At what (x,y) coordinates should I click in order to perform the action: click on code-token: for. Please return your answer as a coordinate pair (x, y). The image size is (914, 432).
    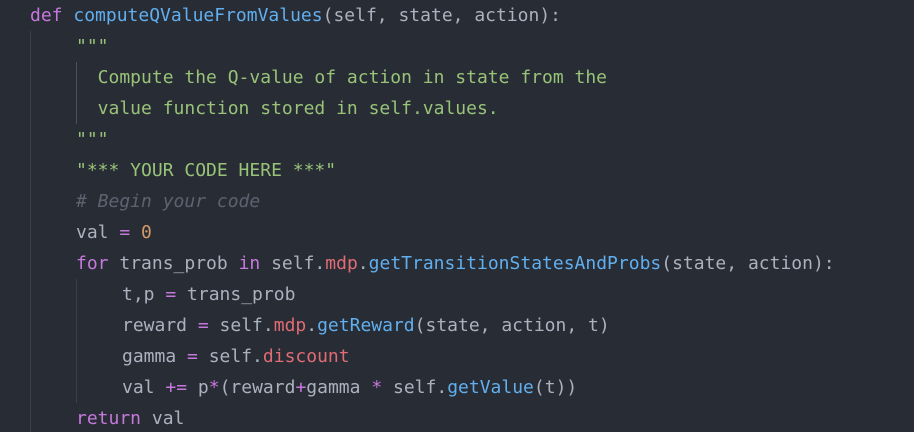
    Looking at the image, I should click on (92, 263).